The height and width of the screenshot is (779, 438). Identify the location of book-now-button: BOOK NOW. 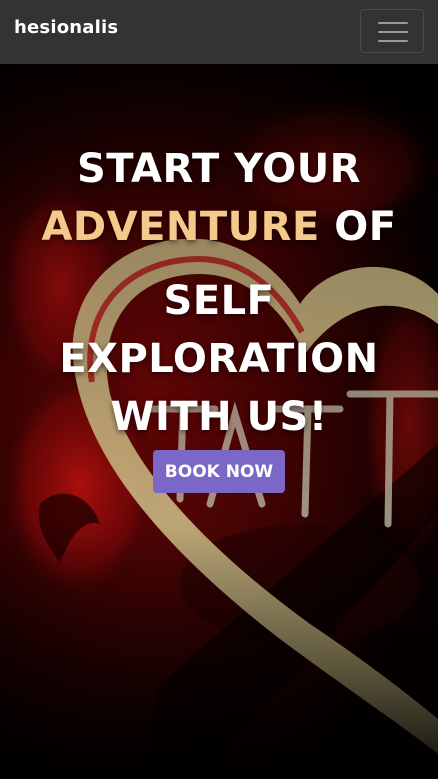
(219, 471).